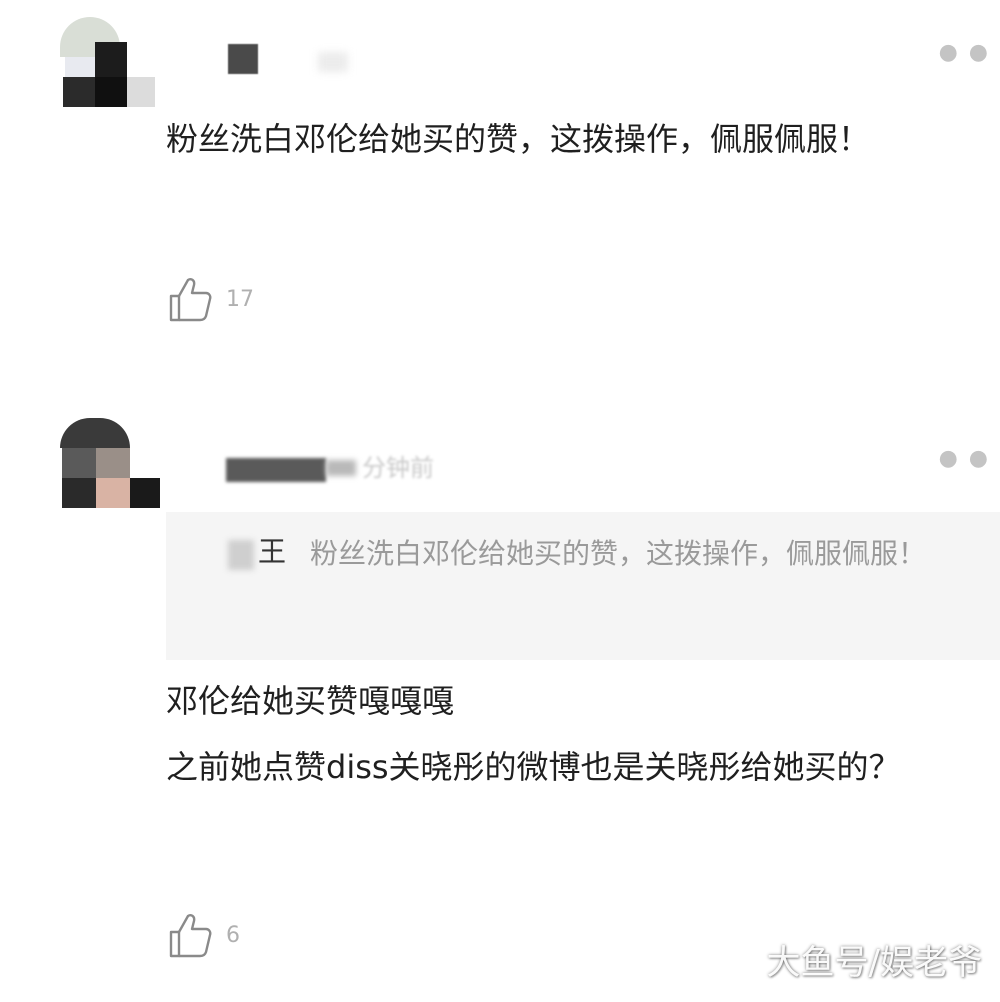 The height and width of the screenshot is (1002, 1000). I want to click on comment-text: 邓伦给她买赞嘎嘎嘎 之前她点赞diss关晓彤的微博也是关晓彤给她买的？, so click(533, 734).